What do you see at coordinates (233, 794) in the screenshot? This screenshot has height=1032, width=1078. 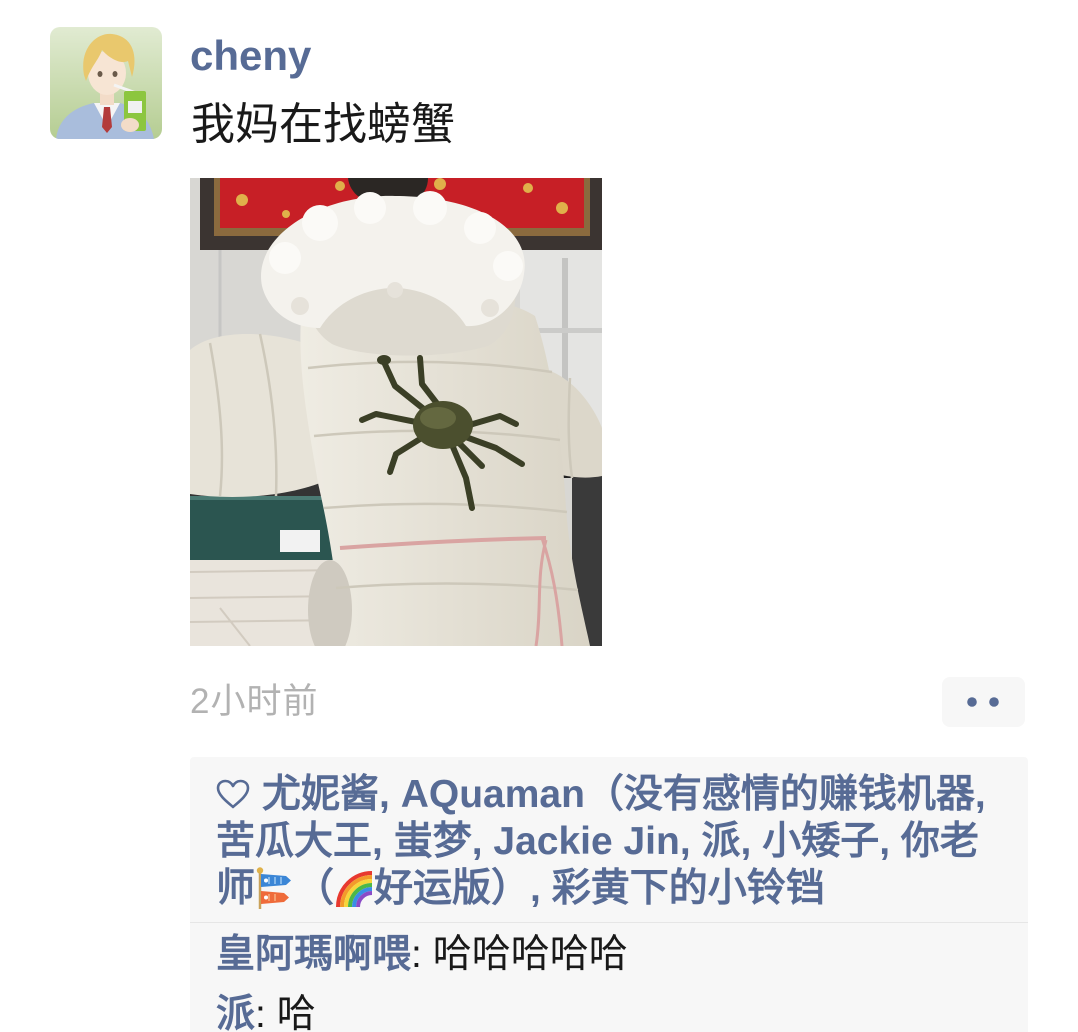 I see `heart-outline-icon` at bounding box center [233, 794].